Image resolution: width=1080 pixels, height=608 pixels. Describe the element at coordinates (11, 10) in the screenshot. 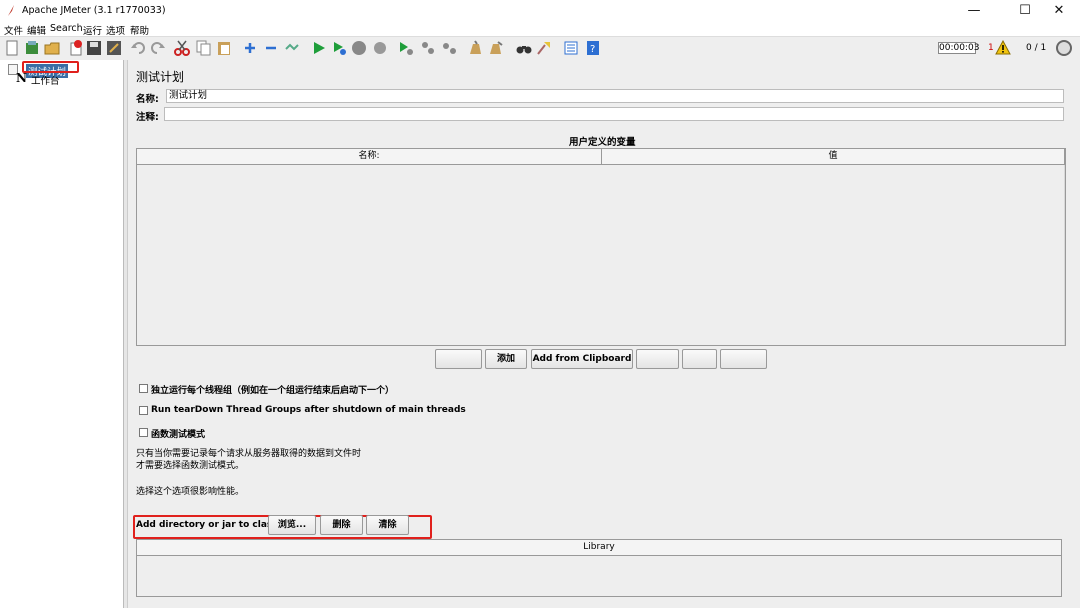

I see `jmeter-feather-icon` at that location.